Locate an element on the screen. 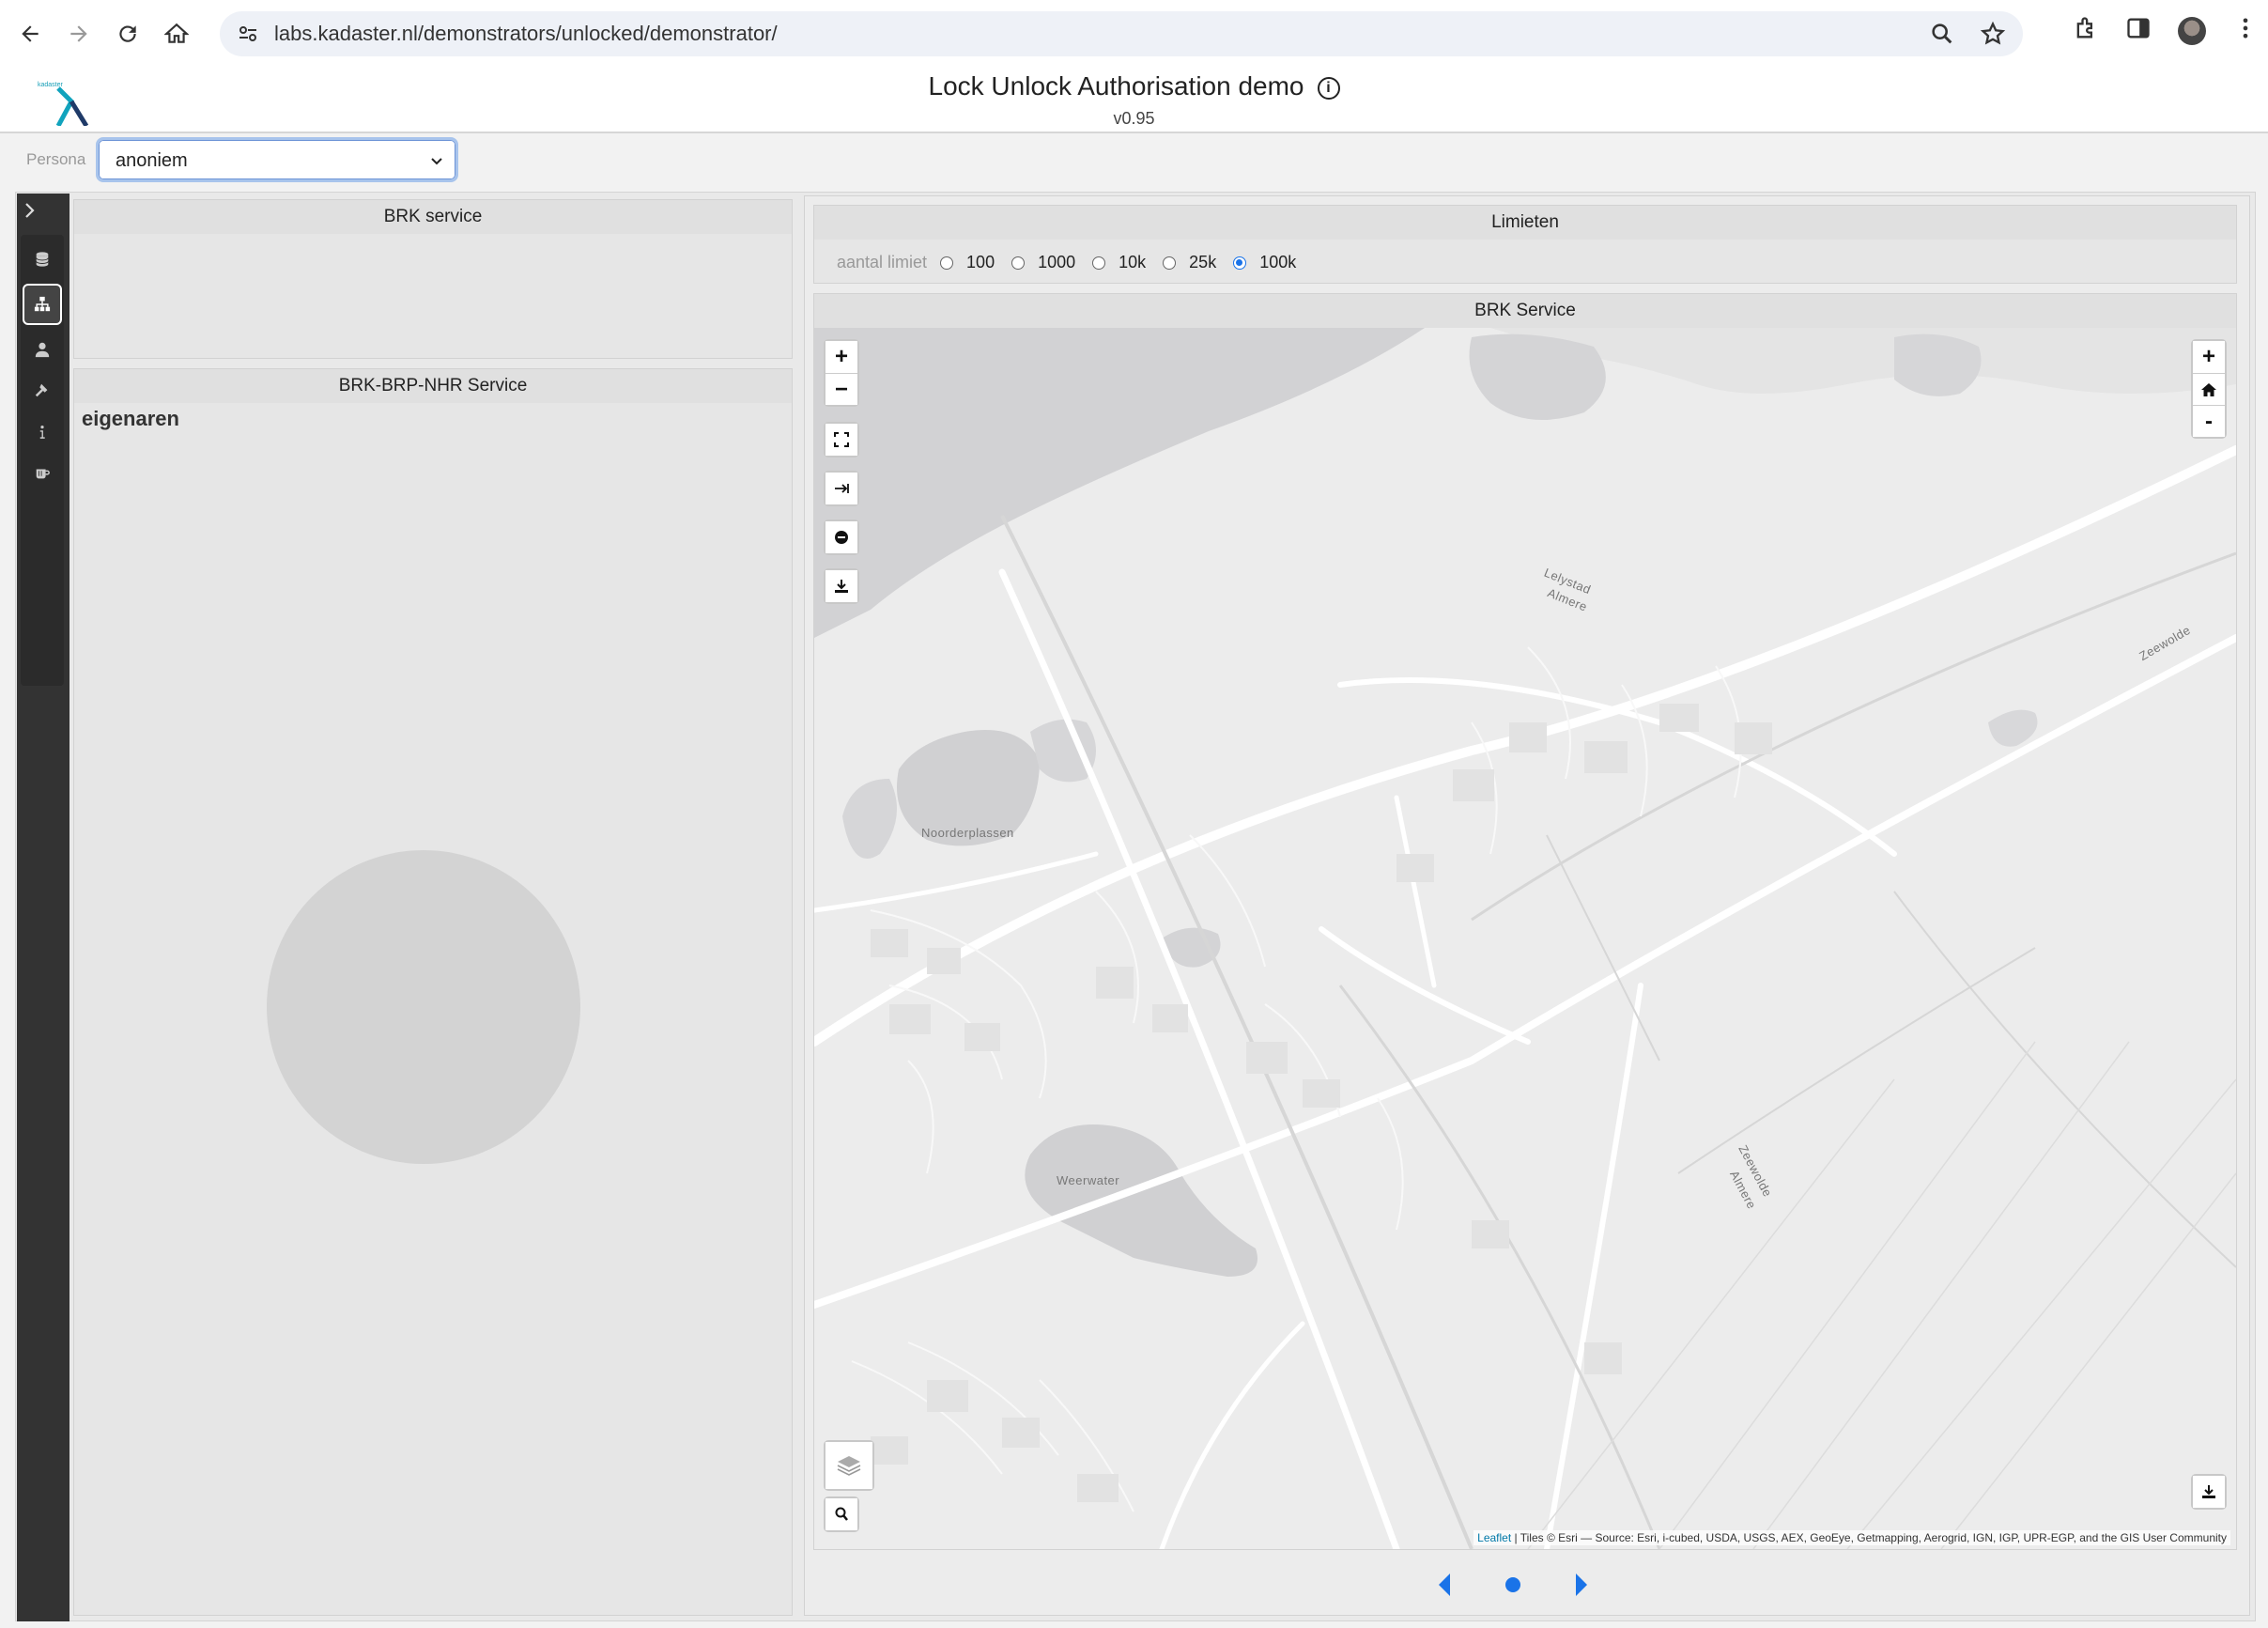 The width and height of the screenshot is (2268, 1628). sidebar-item-coffee is located at coordinates (43, 473).